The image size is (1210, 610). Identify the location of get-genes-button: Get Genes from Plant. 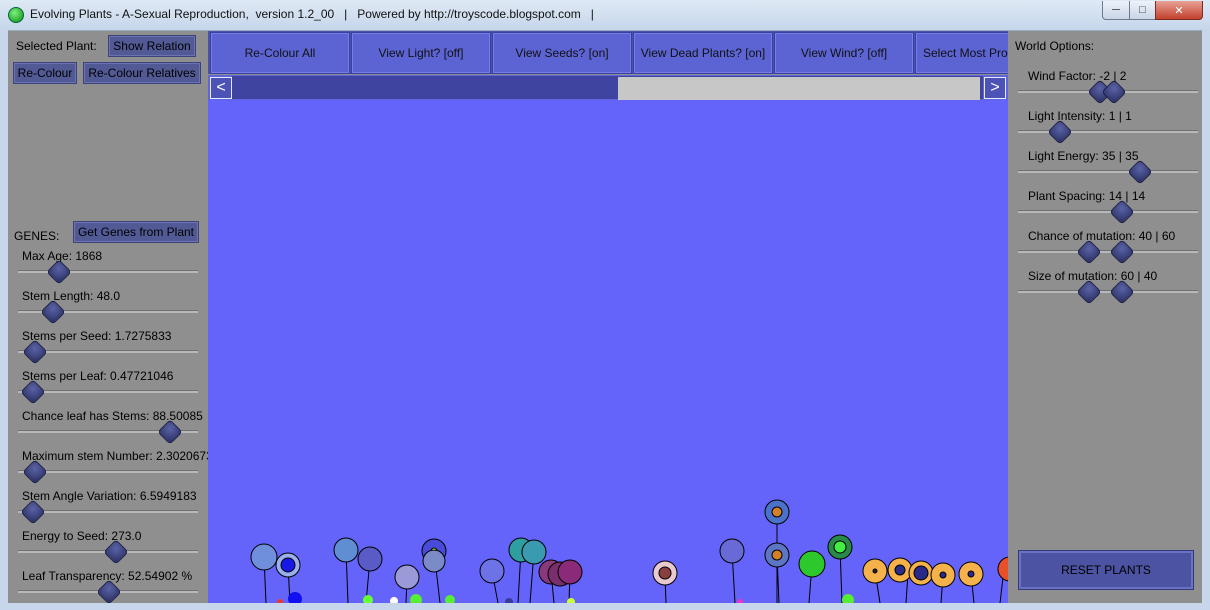
(136, 232).